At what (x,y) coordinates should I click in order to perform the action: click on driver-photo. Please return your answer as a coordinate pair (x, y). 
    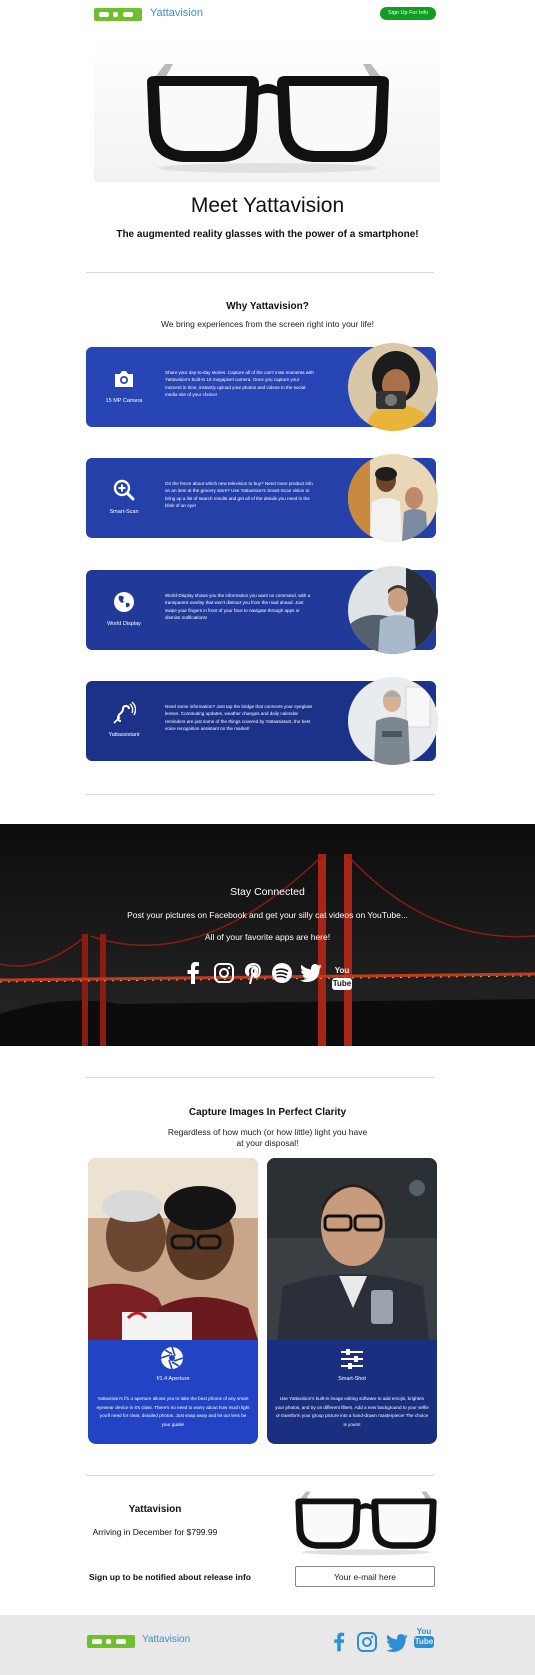
    Looking at the image, I should click on (393, 610).